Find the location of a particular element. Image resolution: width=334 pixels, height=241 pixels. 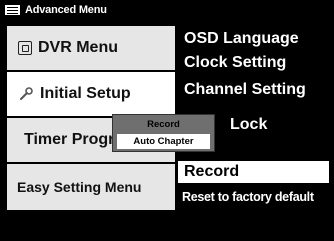

left-menu-item-label: Easy Setting Menu is located at coordinates (79, 187).